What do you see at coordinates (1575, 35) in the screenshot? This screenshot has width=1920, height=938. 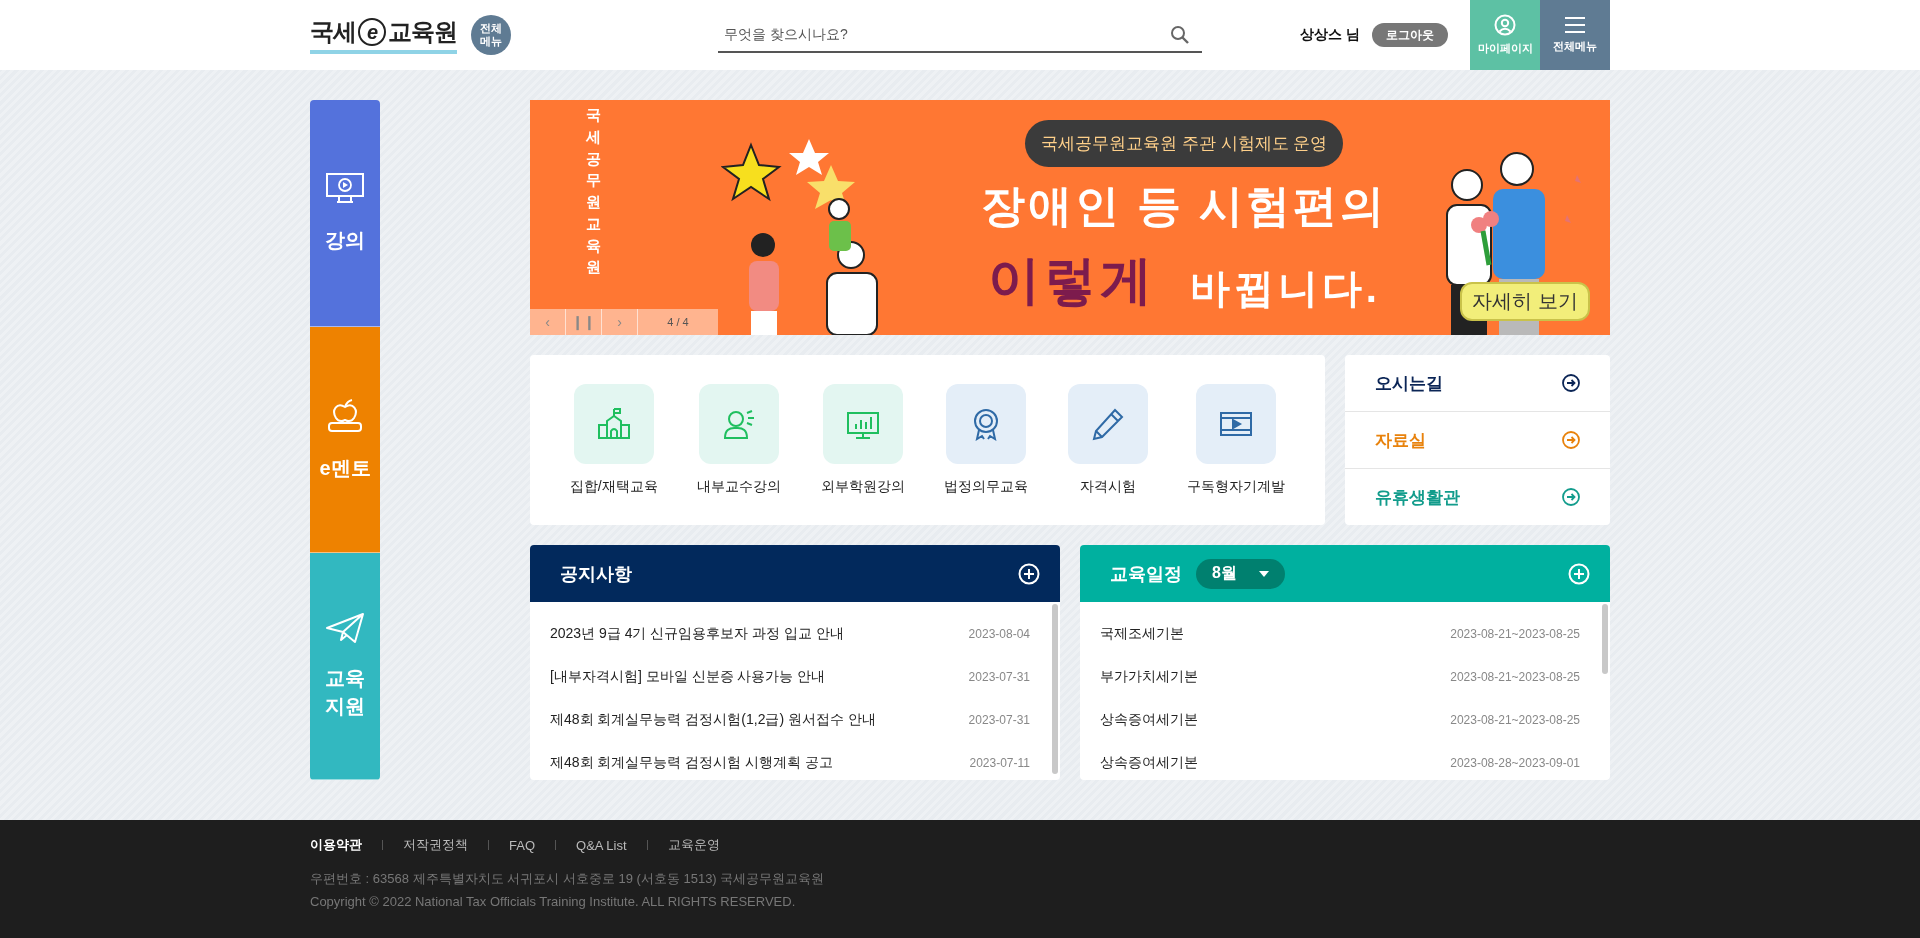 I see `header-button: 전체메뉴` at bounding box center [1575, 35].